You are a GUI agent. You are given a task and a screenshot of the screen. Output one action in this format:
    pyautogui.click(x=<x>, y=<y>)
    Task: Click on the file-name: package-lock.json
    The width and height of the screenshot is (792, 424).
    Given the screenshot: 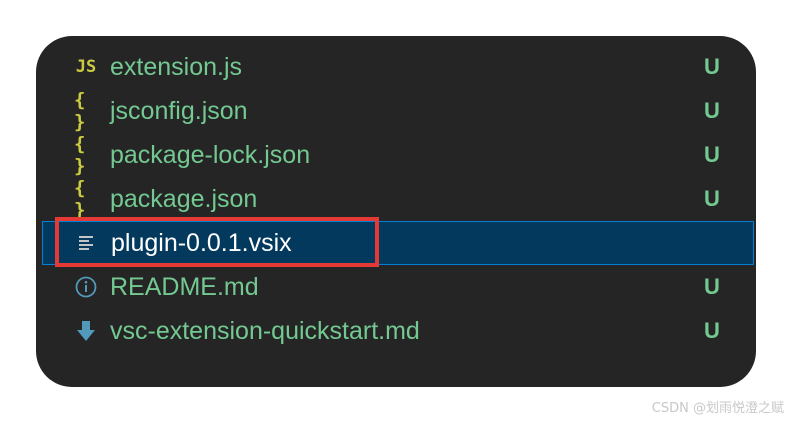 What is the action you would take?
    pyautogui.click(x=210, y=155)
    